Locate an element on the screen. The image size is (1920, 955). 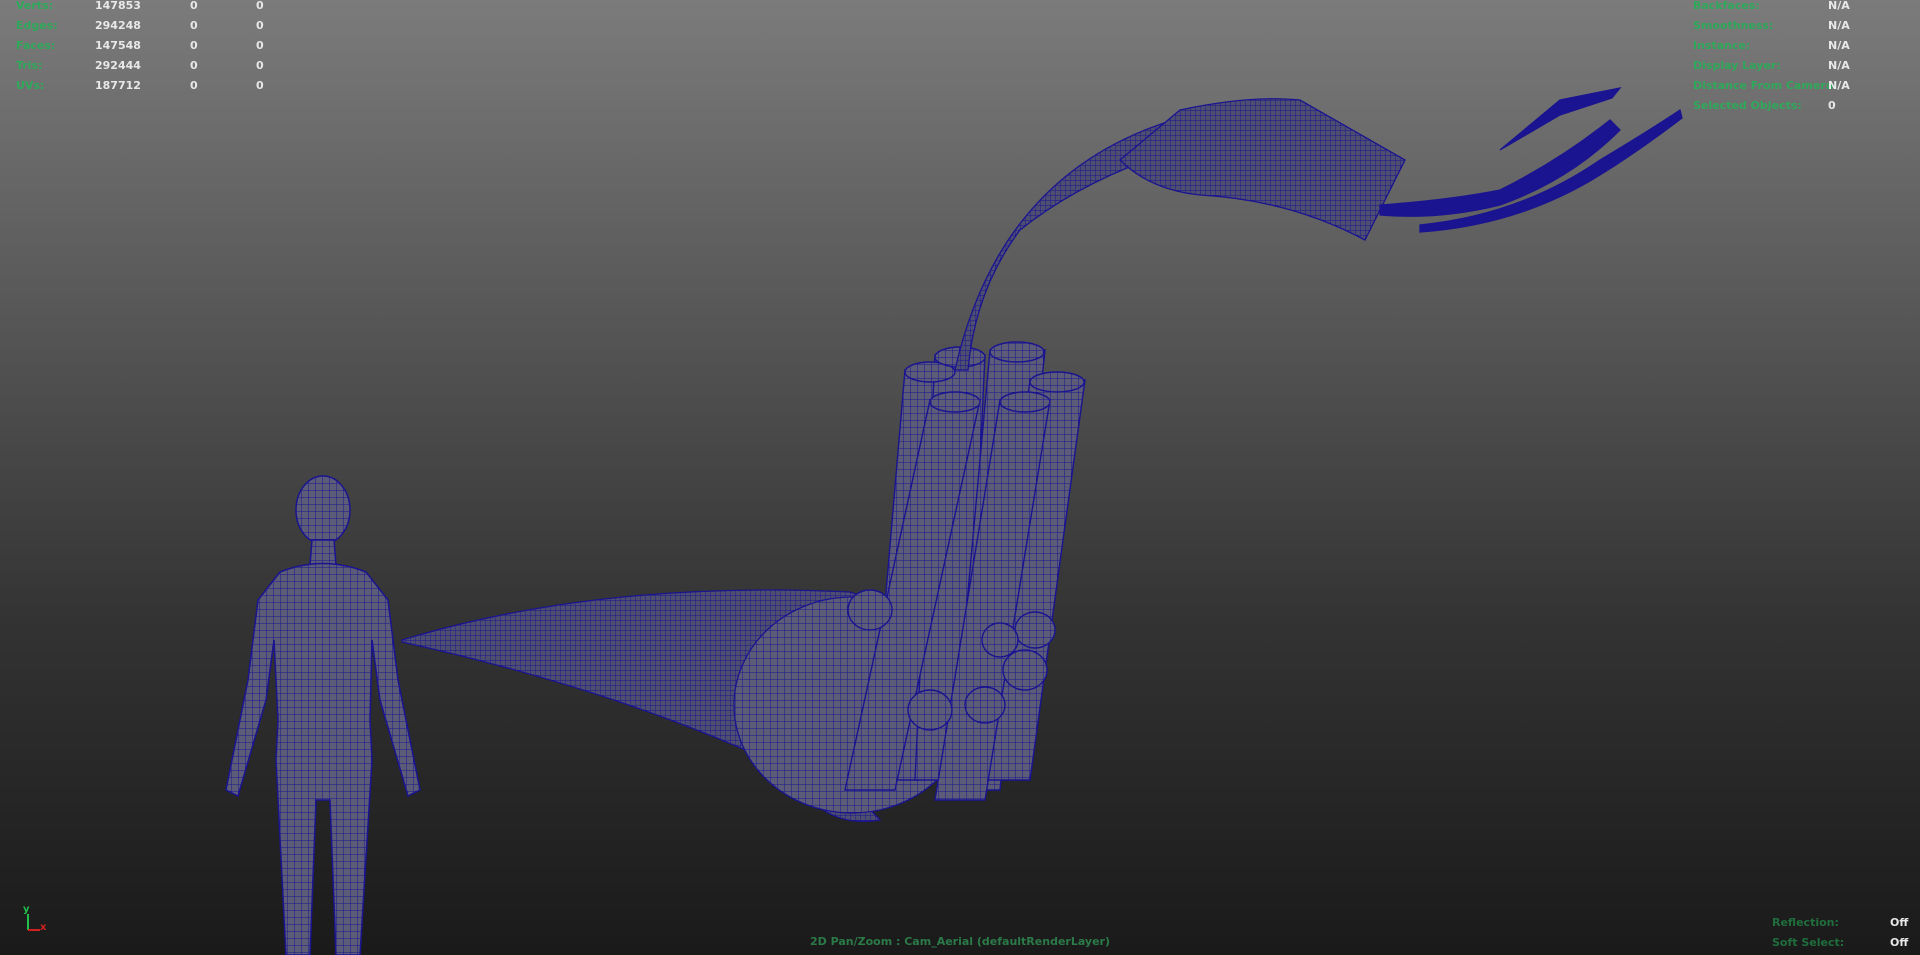
hud-row-instance: Instance: N/A is located at coordinates (1803, 46).